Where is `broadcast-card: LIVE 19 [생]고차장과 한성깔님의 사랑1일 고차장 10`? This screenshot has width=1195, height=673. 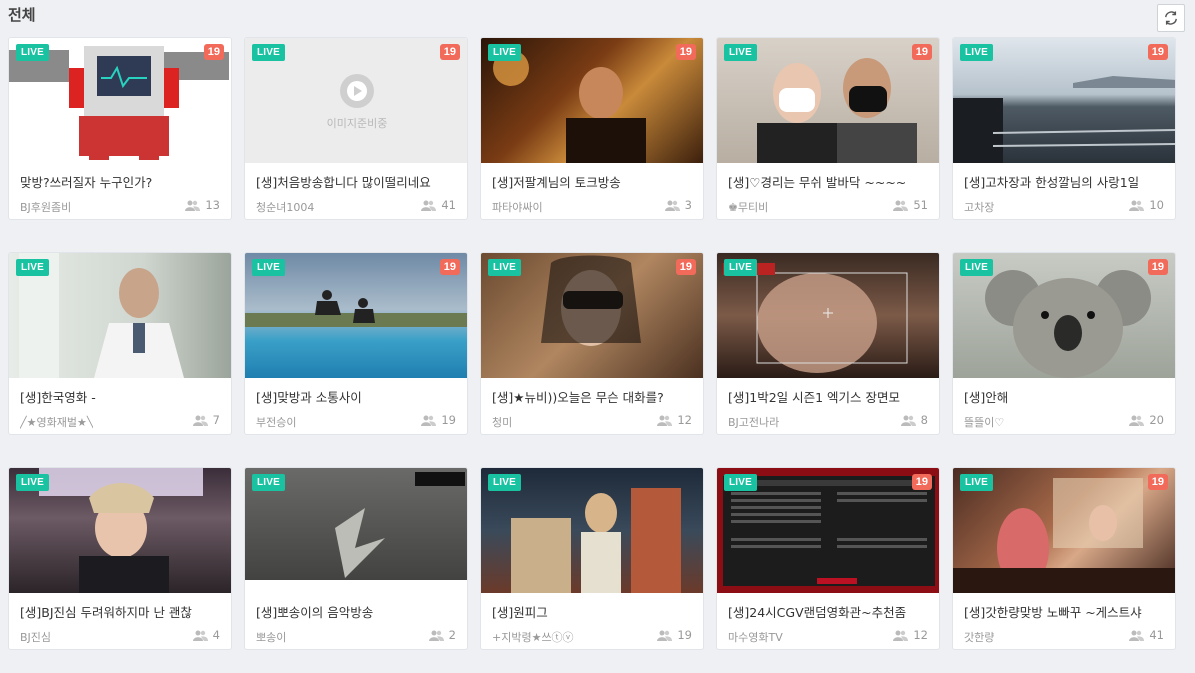
broadcast-card: LIVE 19 [생]고차장과 한성깔님의 사랑1일 고차장 10 is located at coordinates (1064, 128).